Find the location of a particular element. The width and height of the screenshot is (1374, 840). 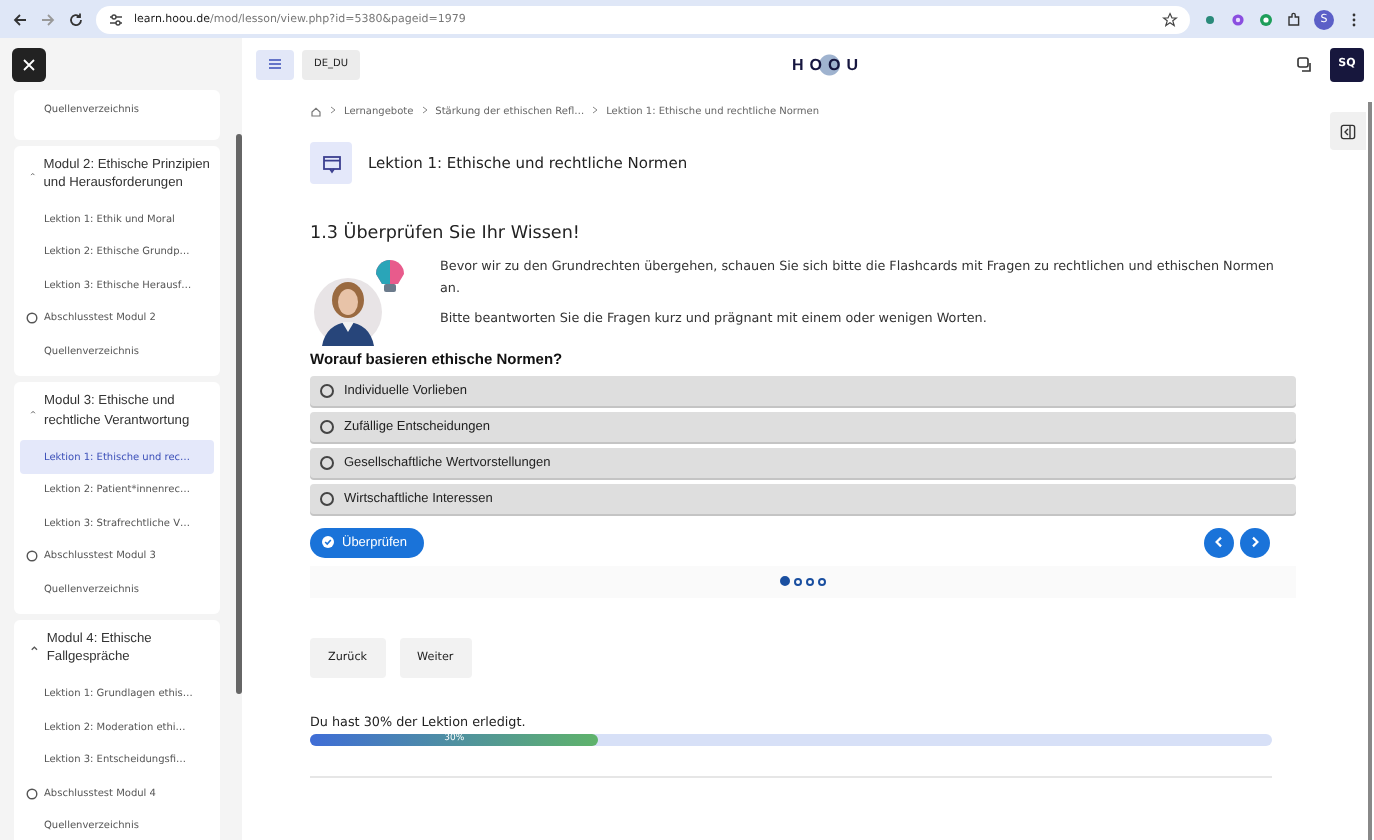

back-icon is located at coordinates (20, 19).